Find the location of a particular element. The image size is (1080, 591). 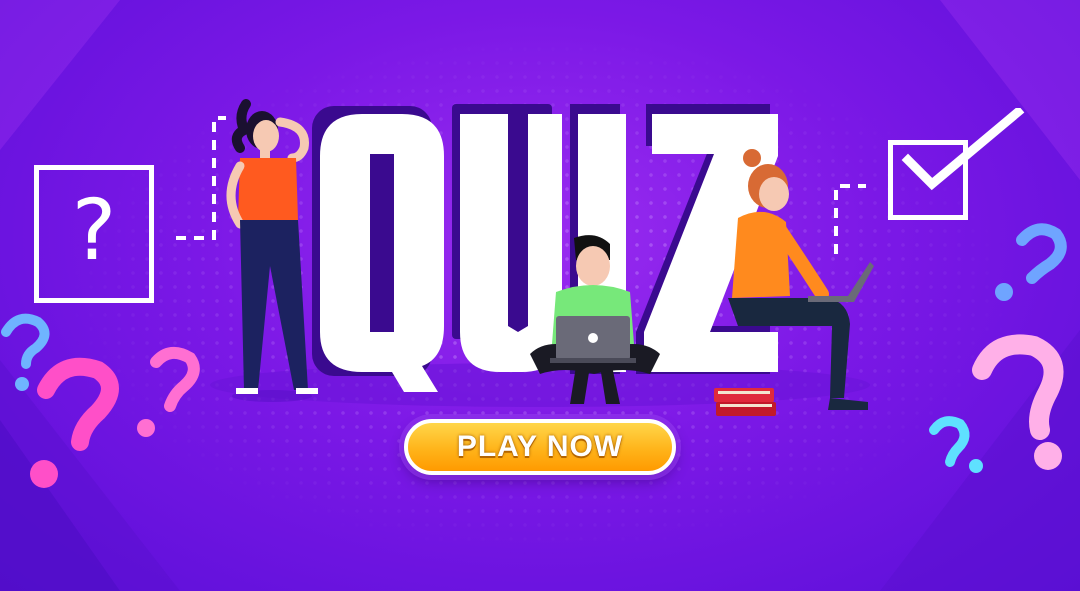

question-box-icon: ? is located at coordinates (94, 234).